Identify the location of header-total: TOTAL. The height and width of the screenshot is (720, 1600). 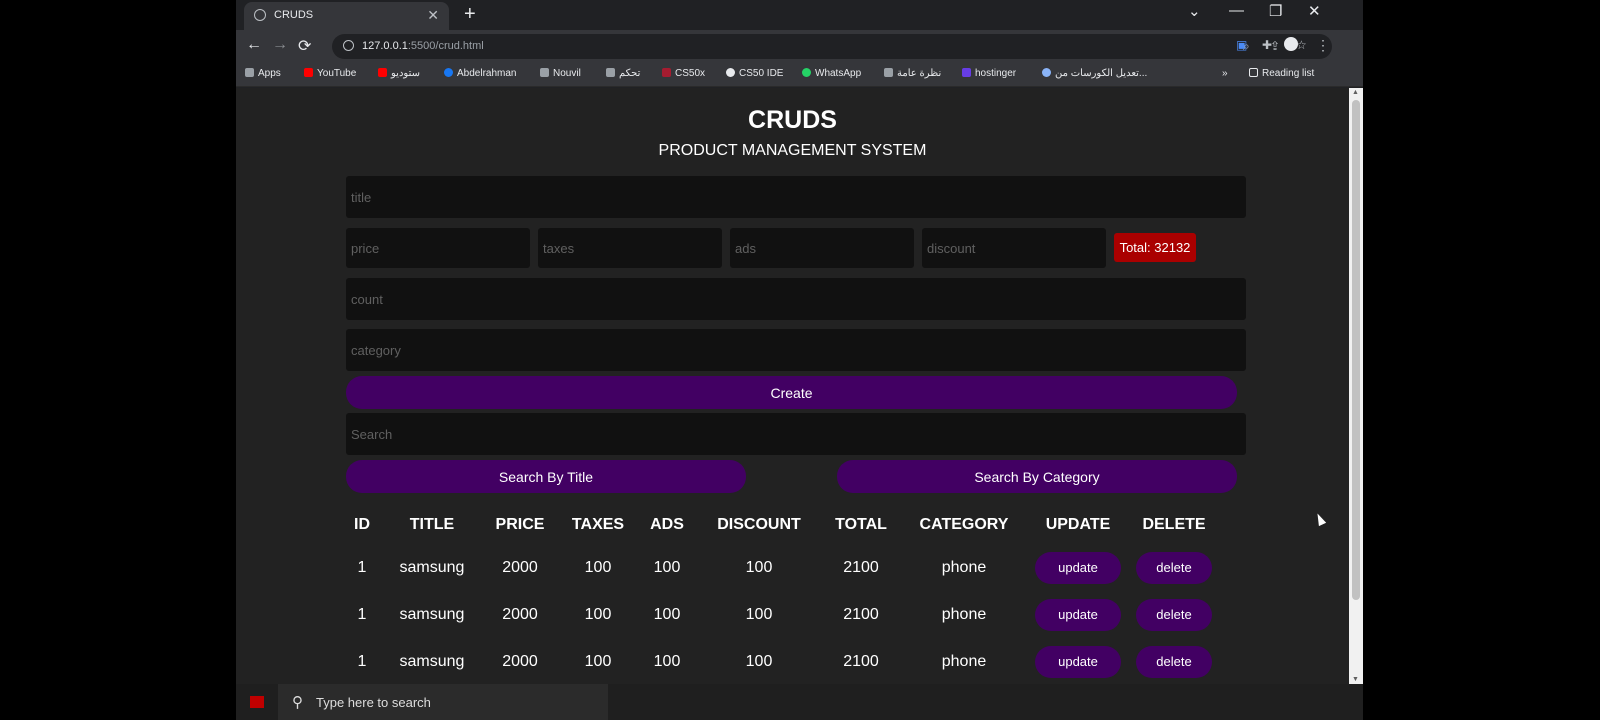
(861, 524).